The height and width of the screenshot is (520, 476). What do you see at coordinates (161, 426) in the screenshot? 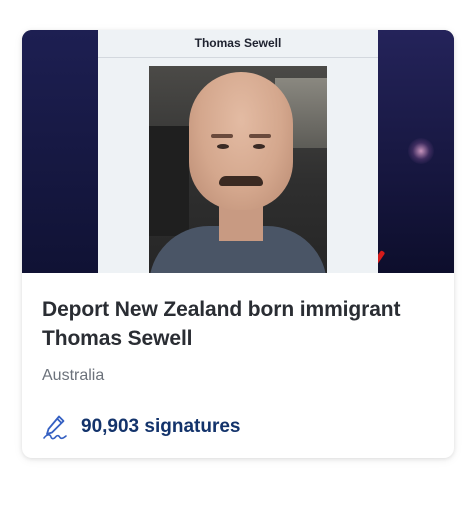
I see `signature-count-label: 90,903 signatures` at bounding box center [161, 426].